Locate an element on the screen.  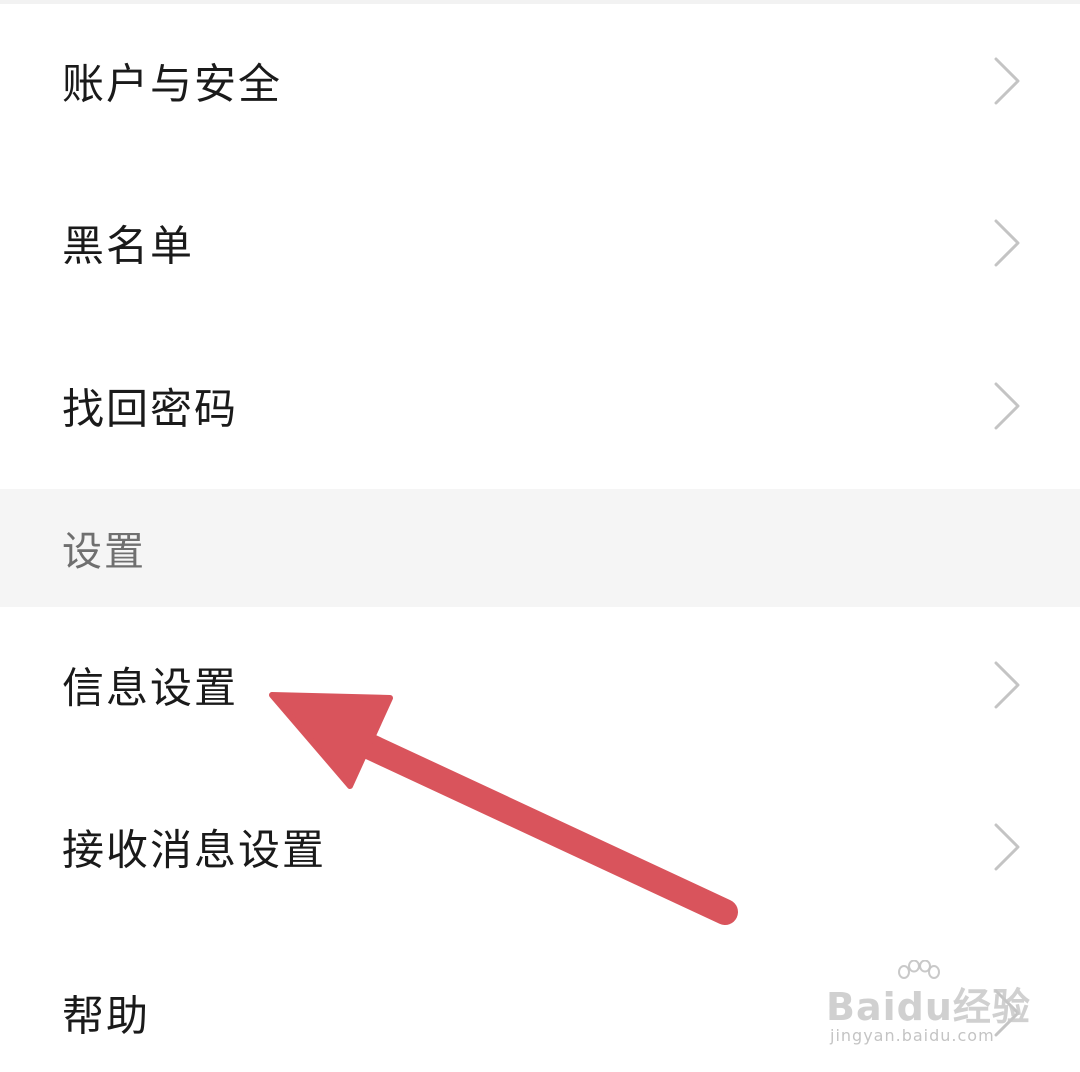
settings-item-label: 账户与安全 is located at coordinates (172, 84).